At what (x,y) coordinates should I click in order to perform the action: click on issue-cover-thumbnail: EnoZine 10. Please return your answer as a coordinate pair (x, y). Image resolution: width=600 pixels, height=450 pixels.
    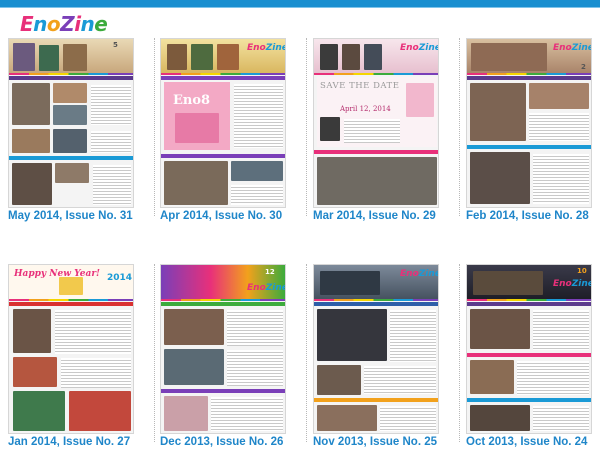
    Looking at the image, I should click on (529, 349).